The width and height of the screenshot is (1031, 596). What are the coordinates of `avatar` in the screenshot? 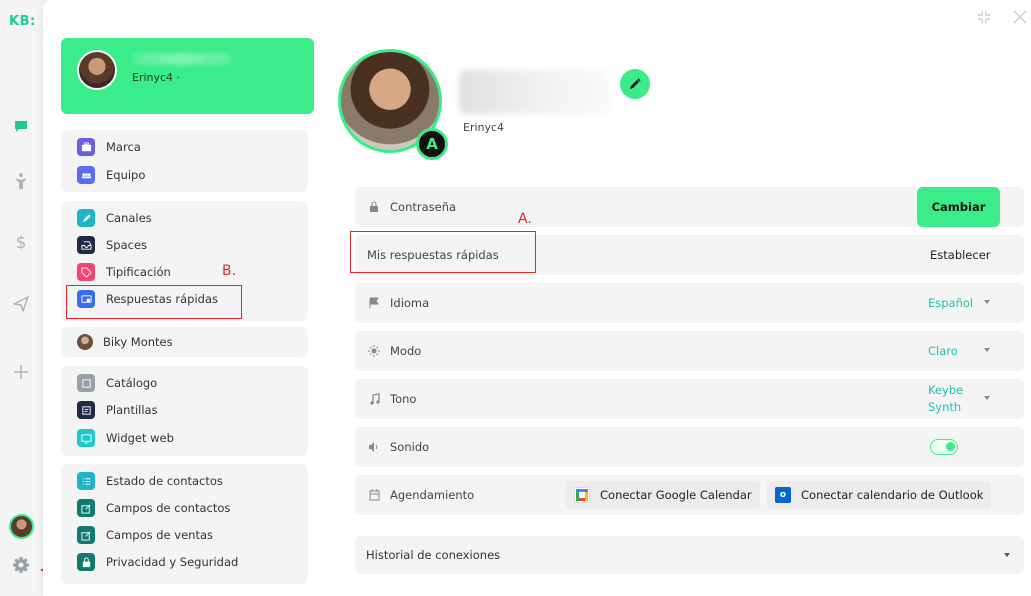 It's located at (85, 342).